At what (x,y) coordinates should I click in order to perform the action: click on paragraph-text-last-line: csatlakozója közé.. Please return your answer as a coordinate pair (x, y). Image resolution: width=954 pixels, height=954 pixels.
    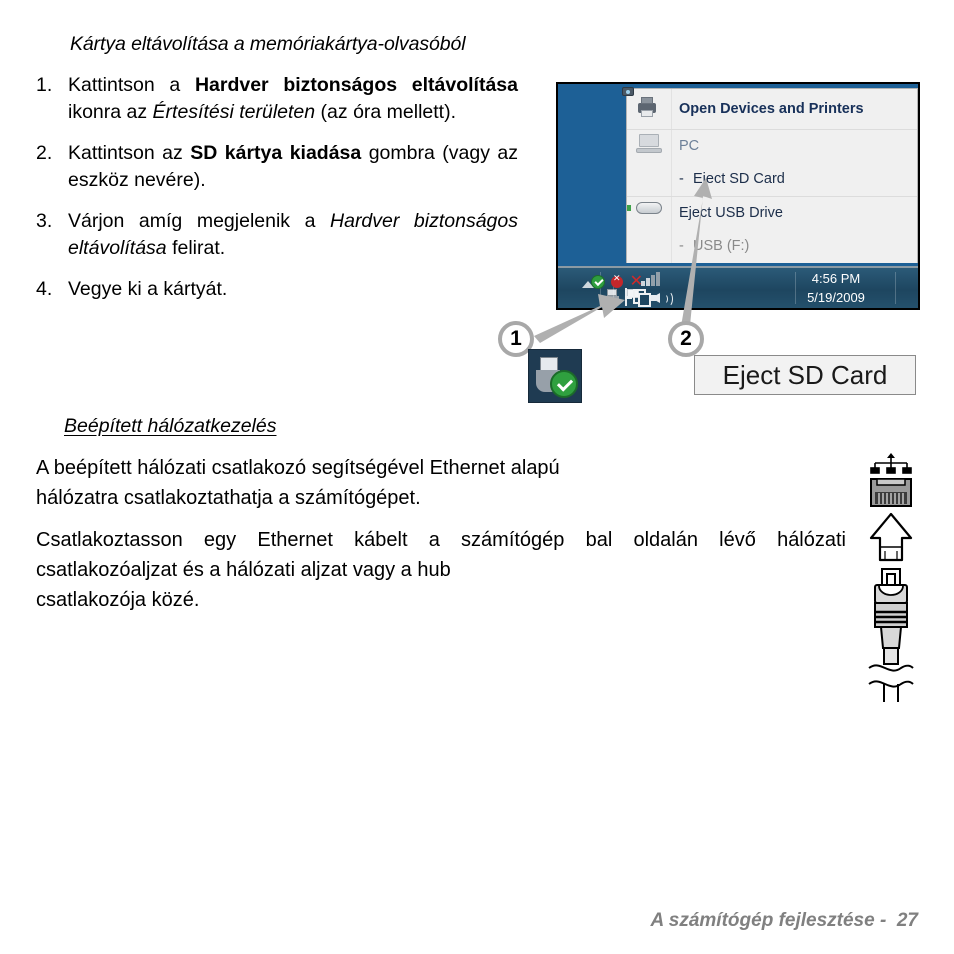
    Looking at the image, I should click on (118, 600).